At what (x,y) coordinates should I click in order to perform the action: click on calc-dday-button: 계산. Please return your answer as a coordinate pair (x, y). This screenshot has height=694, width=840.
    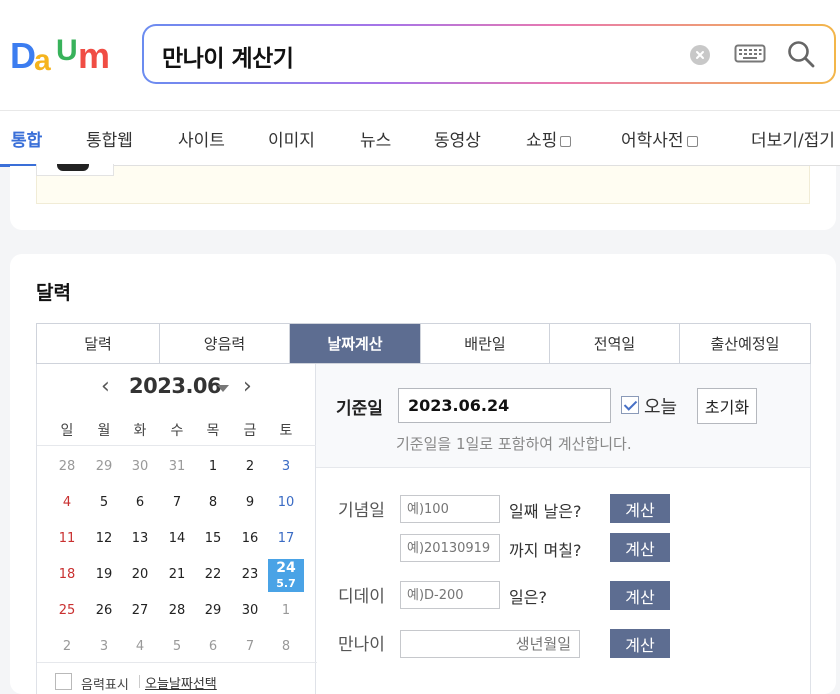
    Looking at the image, I should click on (640, 595).